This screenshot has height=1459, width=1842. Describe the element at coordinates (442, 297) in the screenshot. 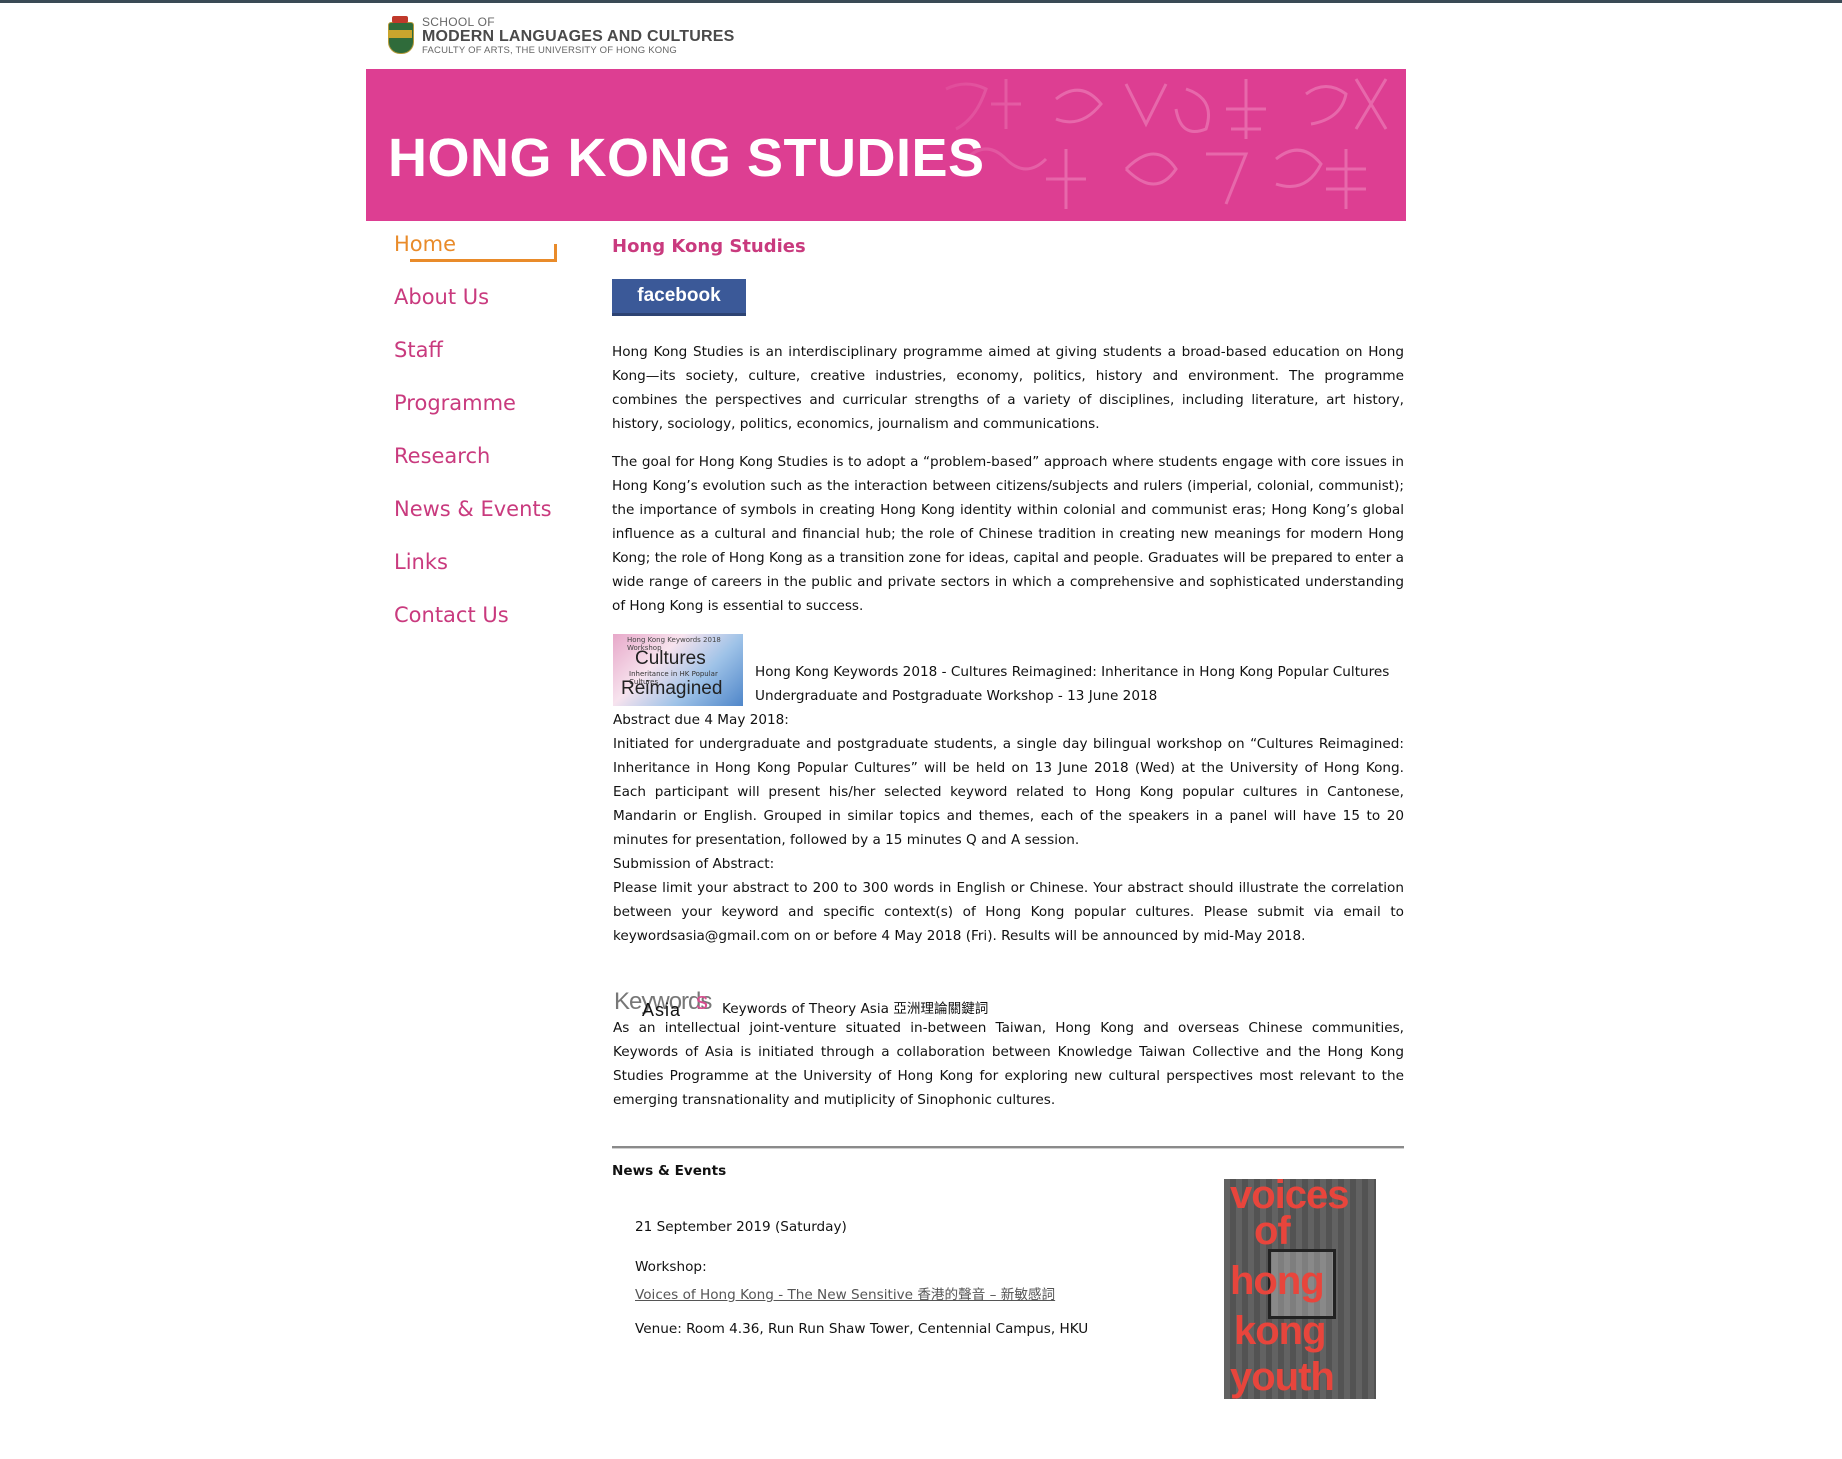

I see `nav-item-label: About Us` at that location.